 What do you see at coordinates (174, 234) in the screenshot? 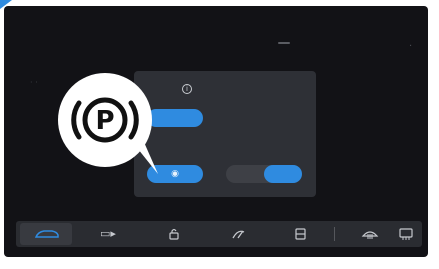
I see `lock-icon` at bounding box center [174, 234].